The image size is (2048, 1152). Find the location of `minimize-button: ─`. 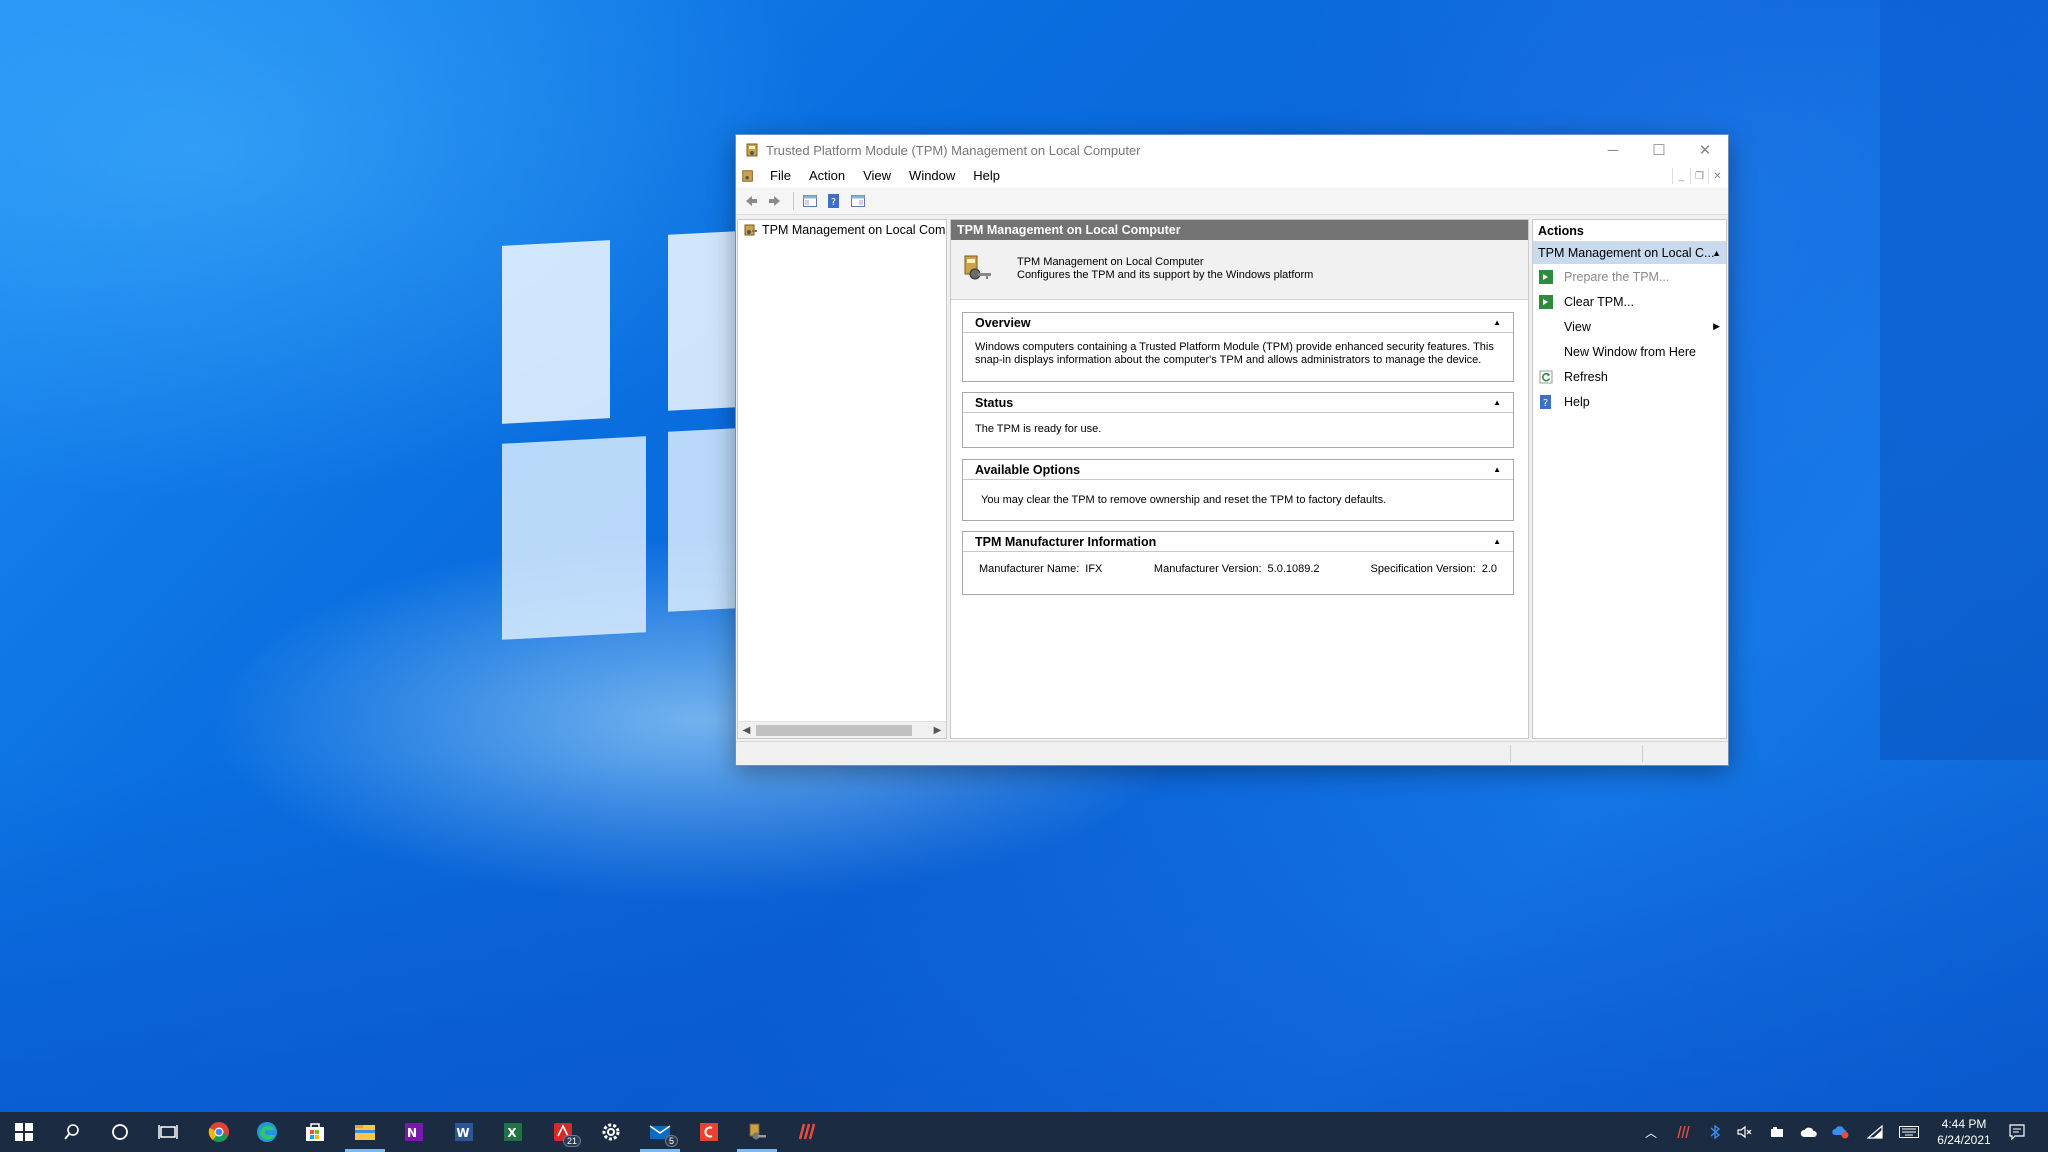

minimize-button: ─ is located at coordinates (1613, 150).